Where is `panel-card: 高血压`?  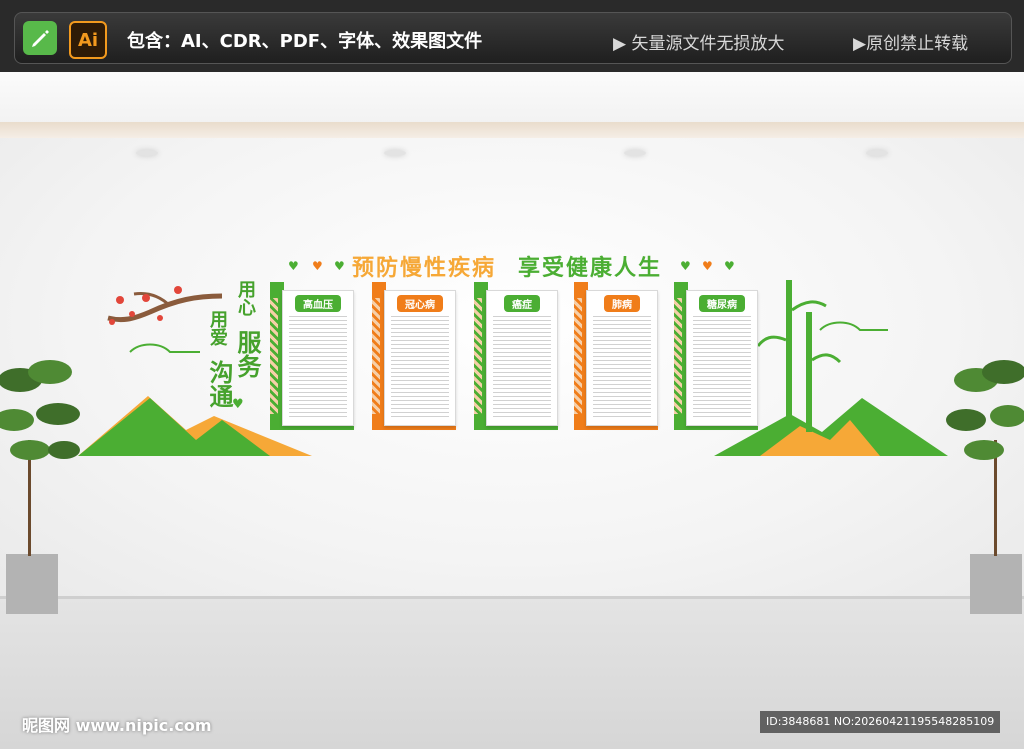 panel-card: 高血压 is located at coordinates (318, 358).